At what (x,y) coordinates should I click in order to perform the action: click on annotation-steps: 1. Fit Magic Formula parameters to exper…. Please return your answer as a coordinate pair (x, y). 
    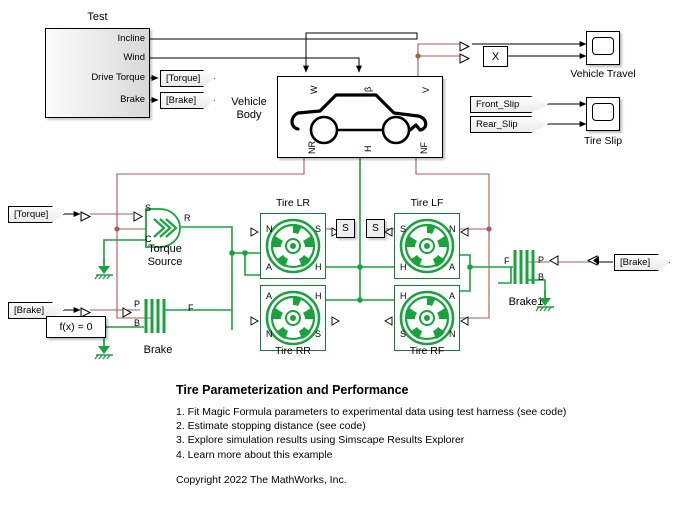
    Looking at the image, I should click on (371, 433).